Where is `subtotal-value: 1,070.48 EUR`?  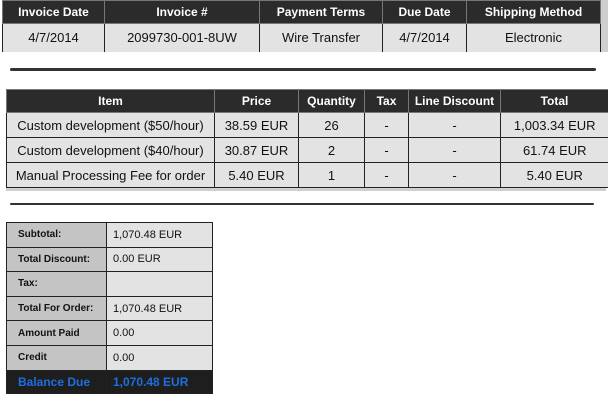 subtotal-value: 1,070.48 EUR is located at coordinates (159, 235).